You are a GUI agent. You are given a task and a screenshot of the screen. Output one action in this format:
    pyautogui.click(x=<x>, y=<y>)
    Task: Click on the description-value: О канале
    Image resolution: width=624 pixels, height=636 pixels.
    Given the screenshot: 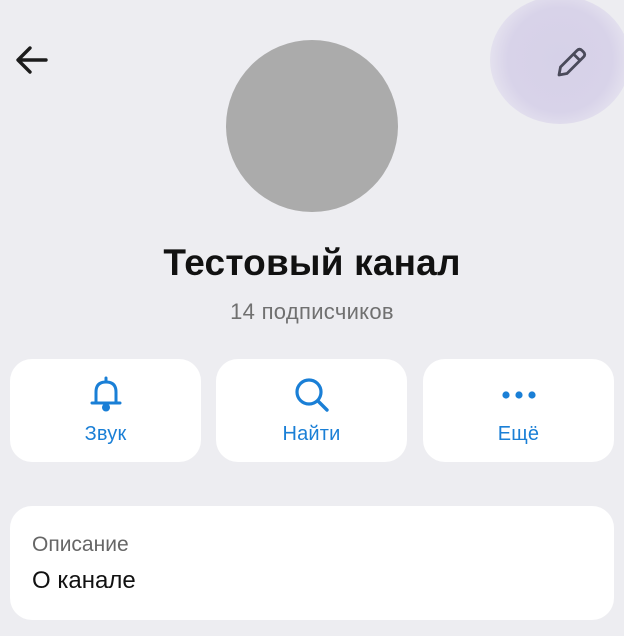 What is the action you would take?
    pyautogui.click(x=84, y=580)
    